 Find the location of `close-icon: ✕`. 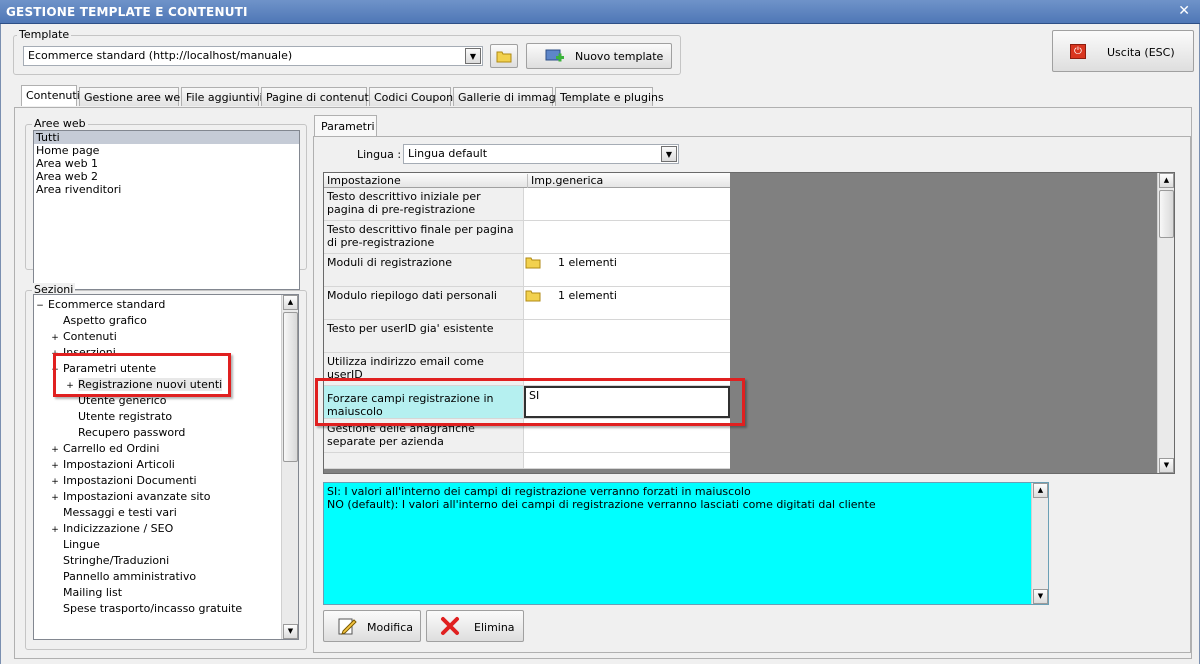

close-icon: ✕ is located at coordinates (1184, 11).